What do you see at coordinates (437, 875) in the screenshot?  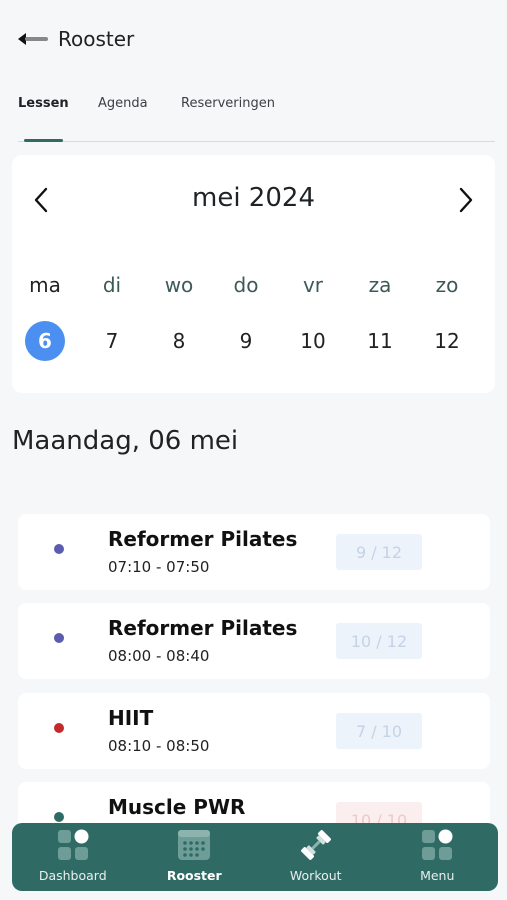 I see `nav-label: Menu` at bounding box center [437, 875].